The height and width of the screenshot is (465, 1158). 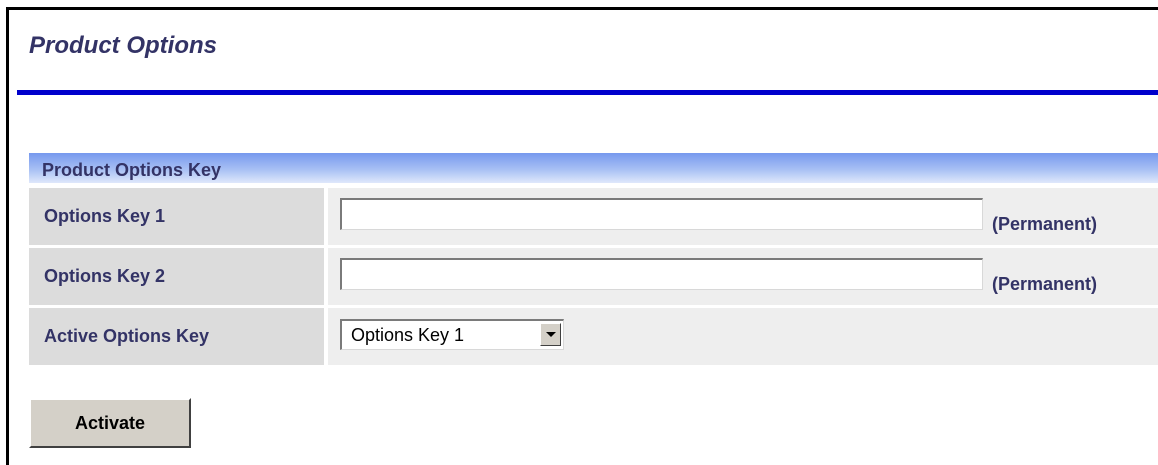 I want to click on page-title: Product Options, so click(x=123, y=45).